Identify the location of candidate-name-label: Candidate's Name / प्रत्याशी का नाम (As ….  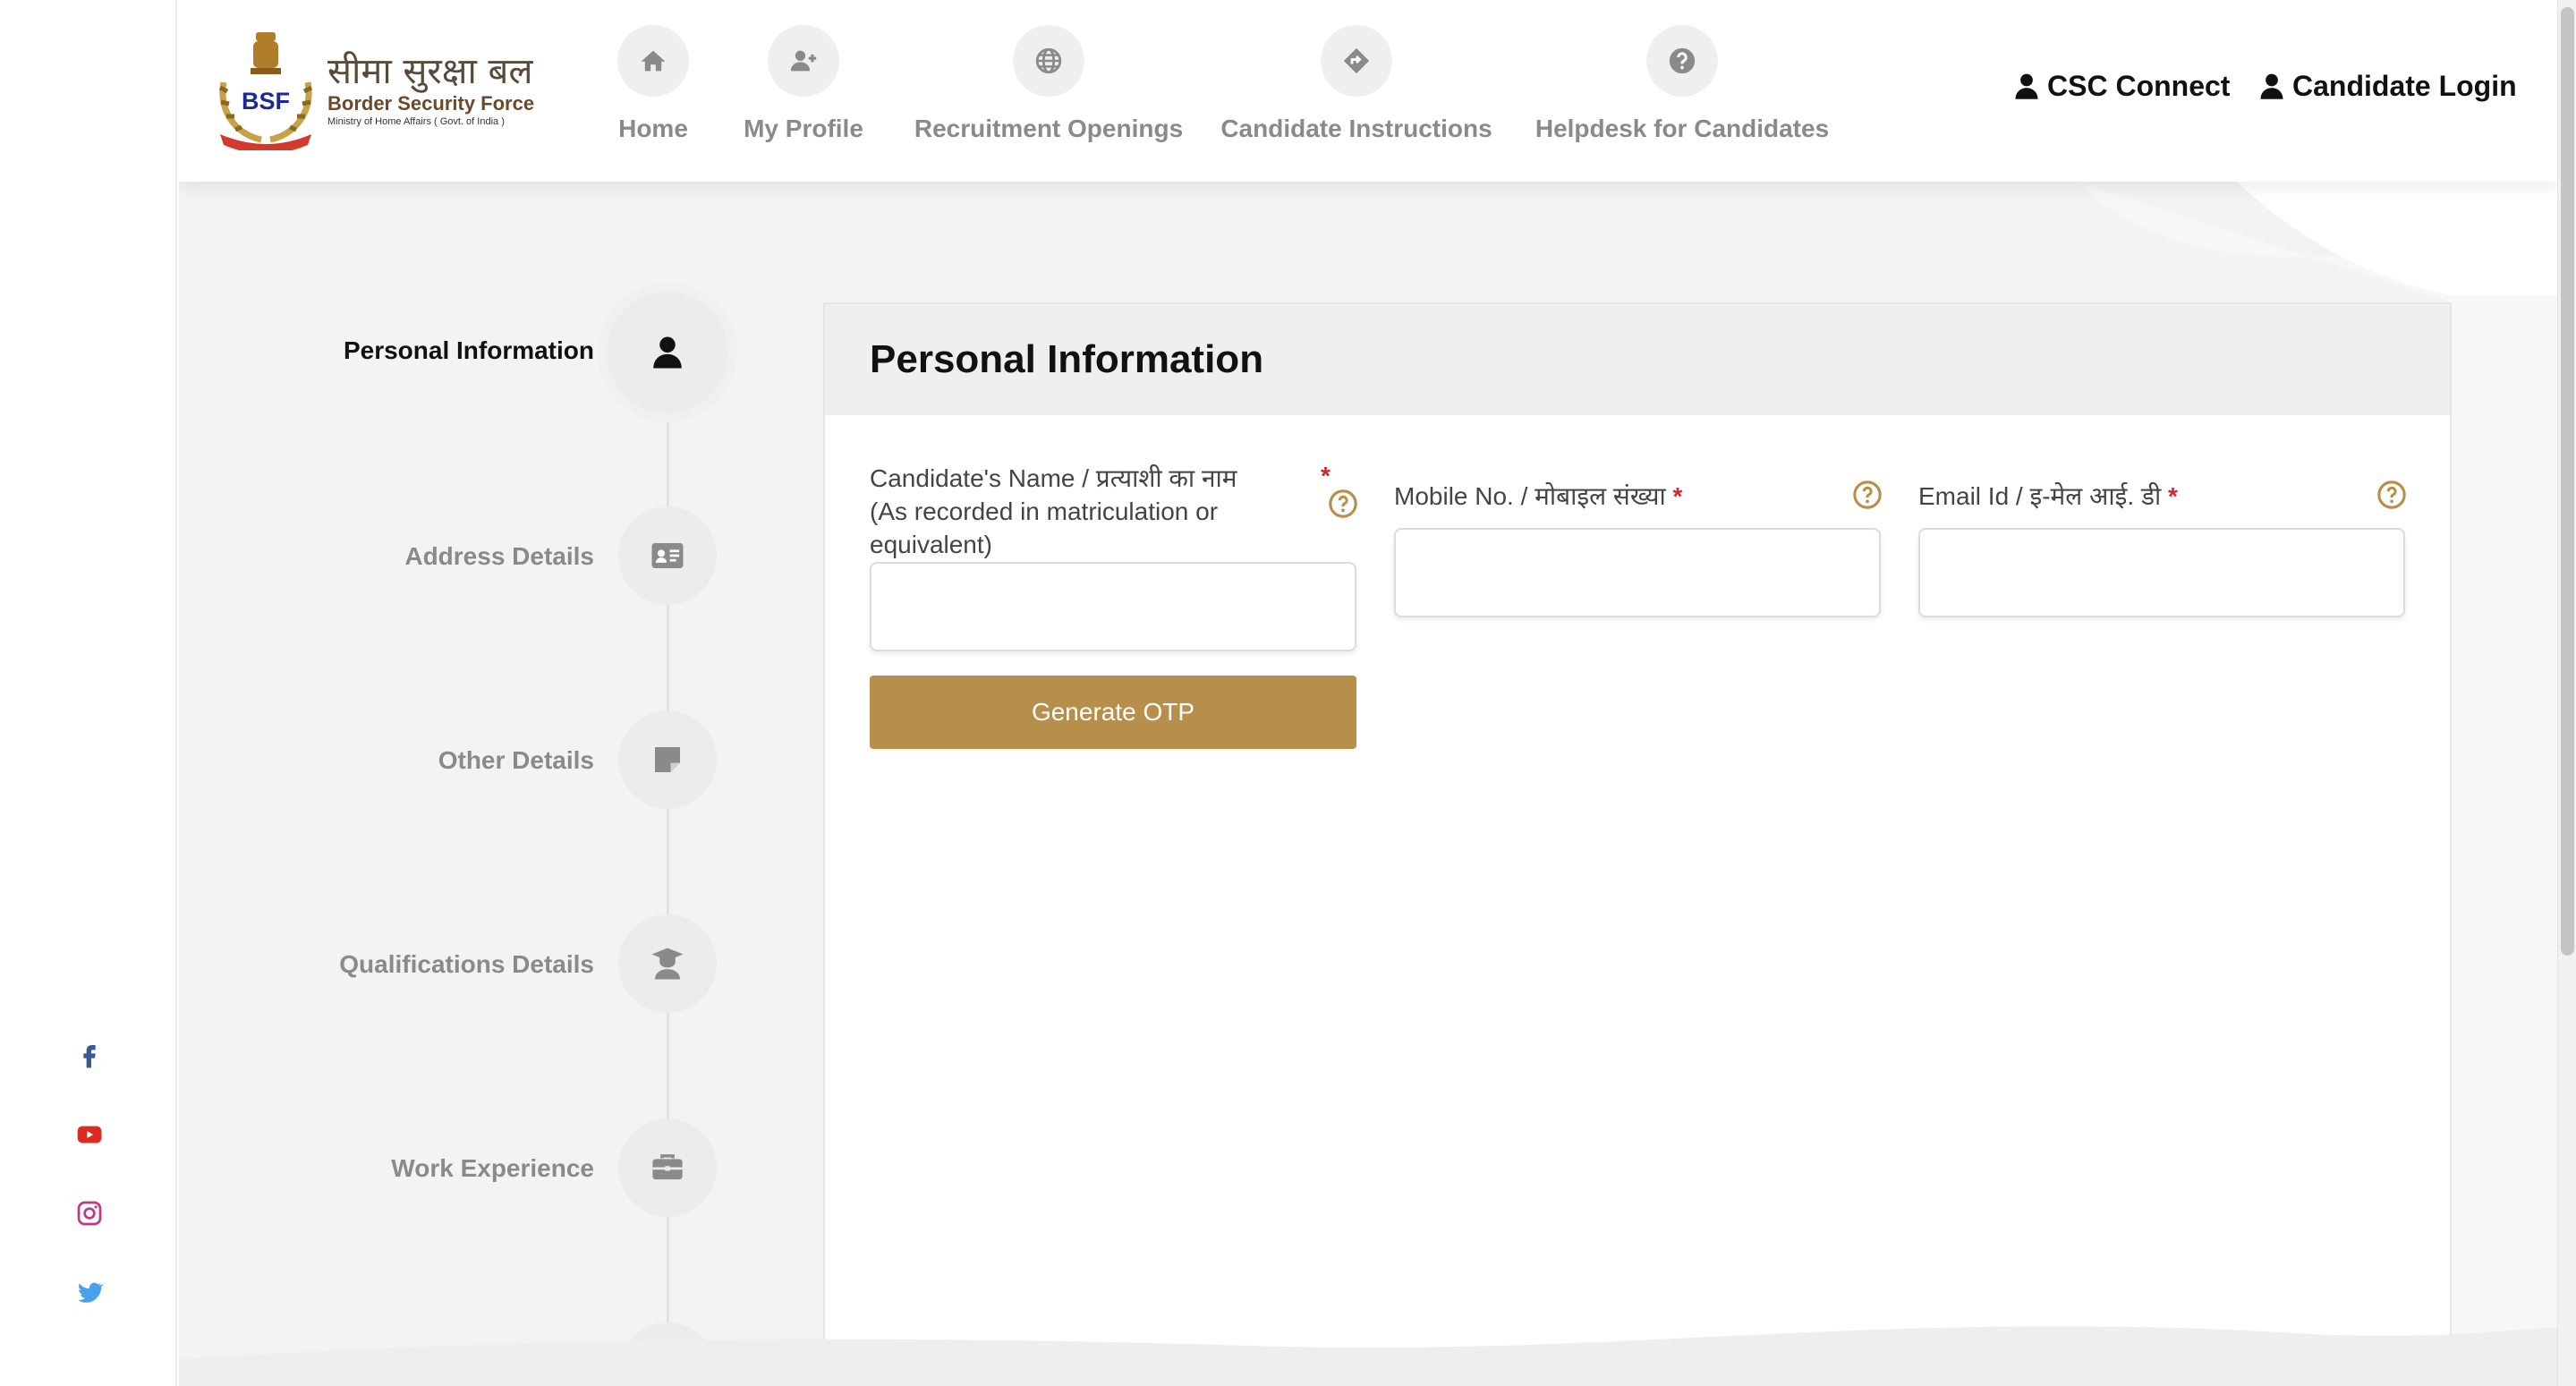
(1066, 512).